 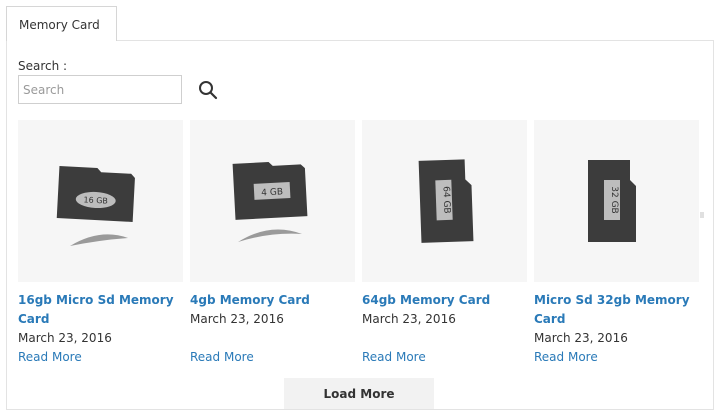 I want to click on search-button, so click(x=208, y=90).